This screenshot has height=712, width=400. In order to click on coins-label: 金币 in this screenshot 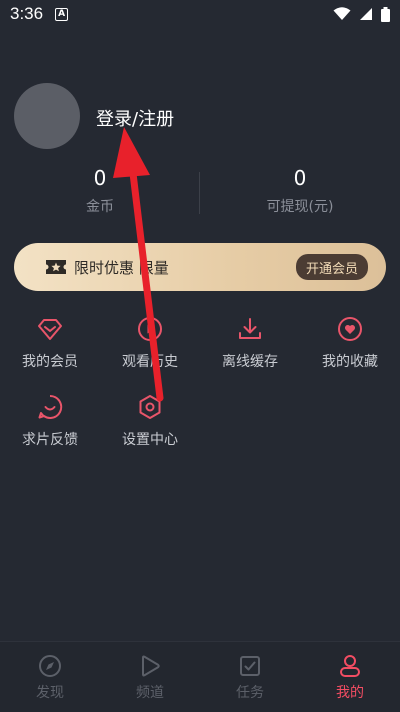, I will do `click(100, 207)`.